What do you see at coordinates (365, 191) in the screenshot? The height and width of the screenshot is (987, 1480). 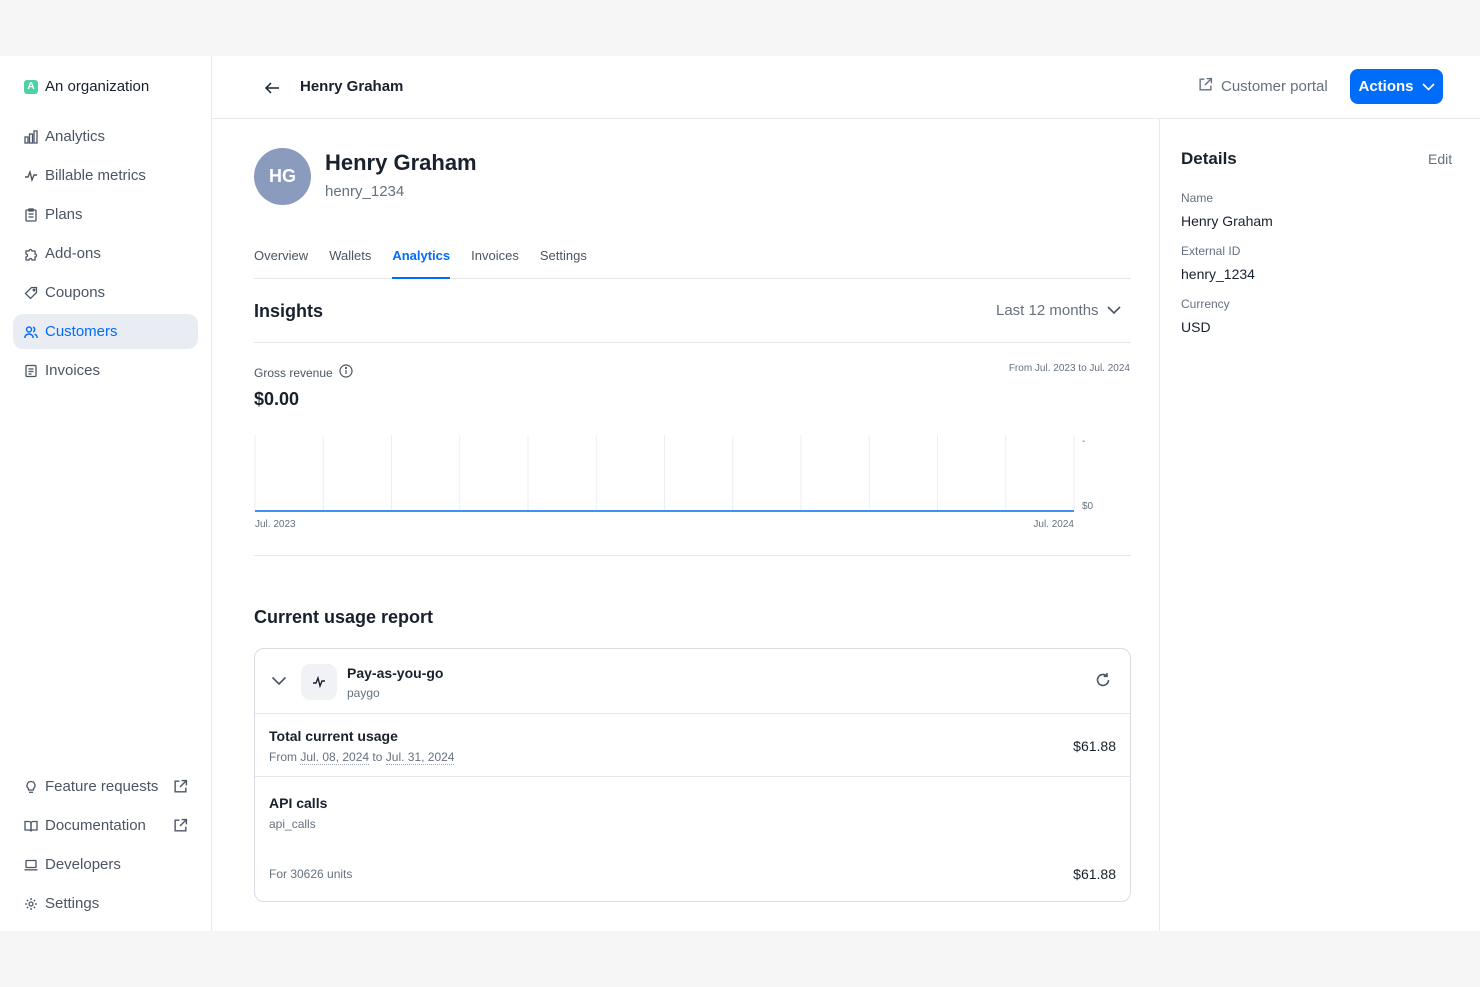 I see `customer-external-id: henry_1234` at bounding box center [365, 191].